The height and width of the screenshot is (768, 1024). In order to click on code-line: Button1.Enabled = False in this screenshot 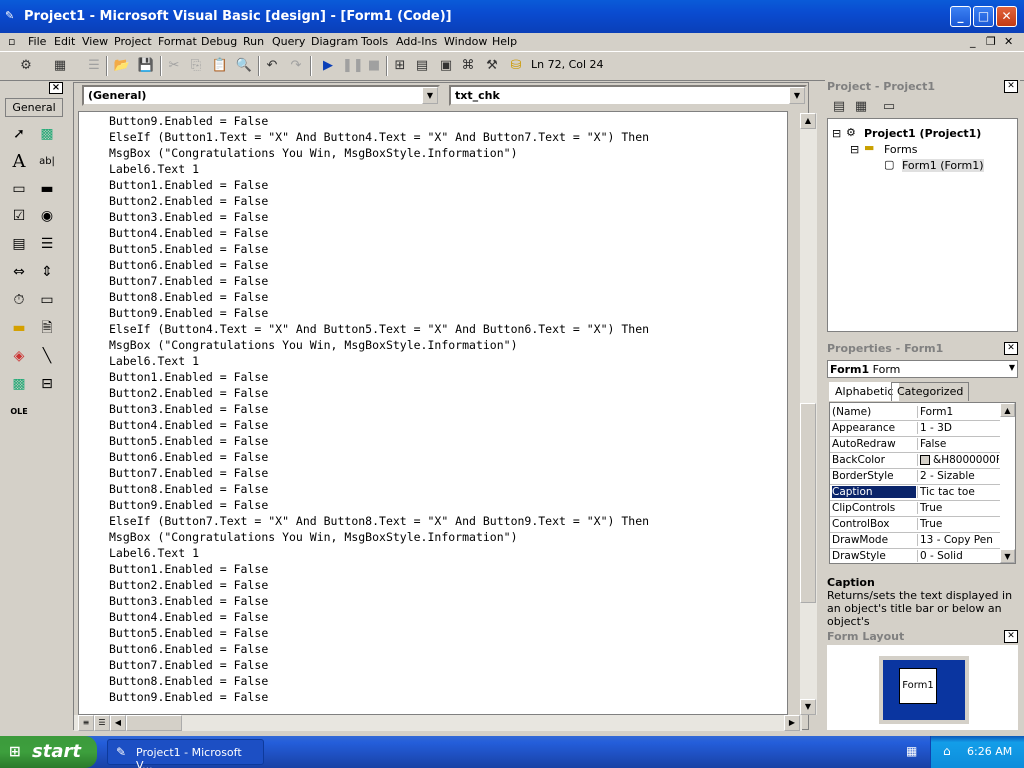, I will do `click(379, 185)`.